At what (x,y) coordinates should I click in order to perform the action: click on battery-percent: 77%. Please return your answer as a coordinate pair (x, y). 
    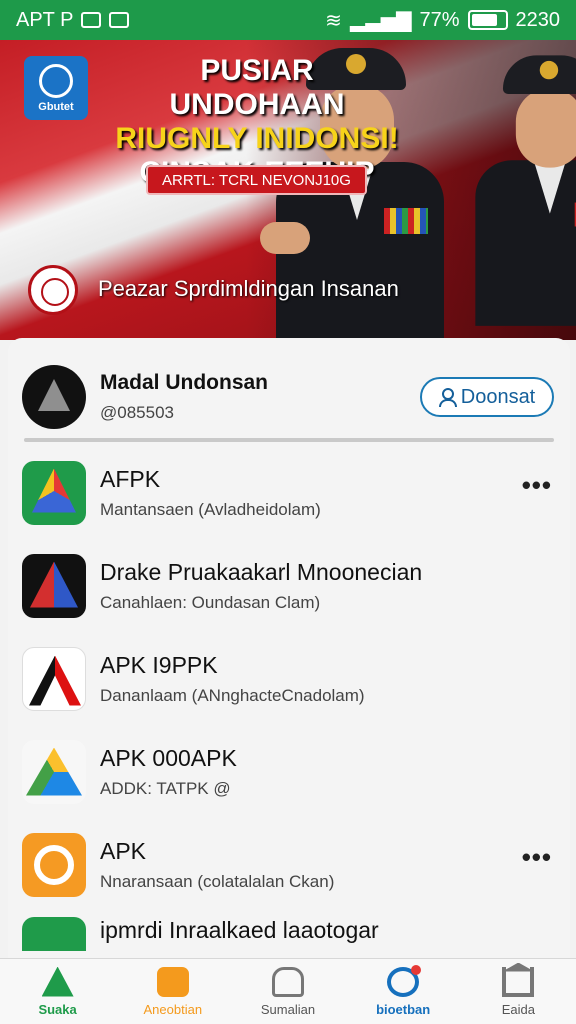
    Looking at the image, I should click on (439, 19).